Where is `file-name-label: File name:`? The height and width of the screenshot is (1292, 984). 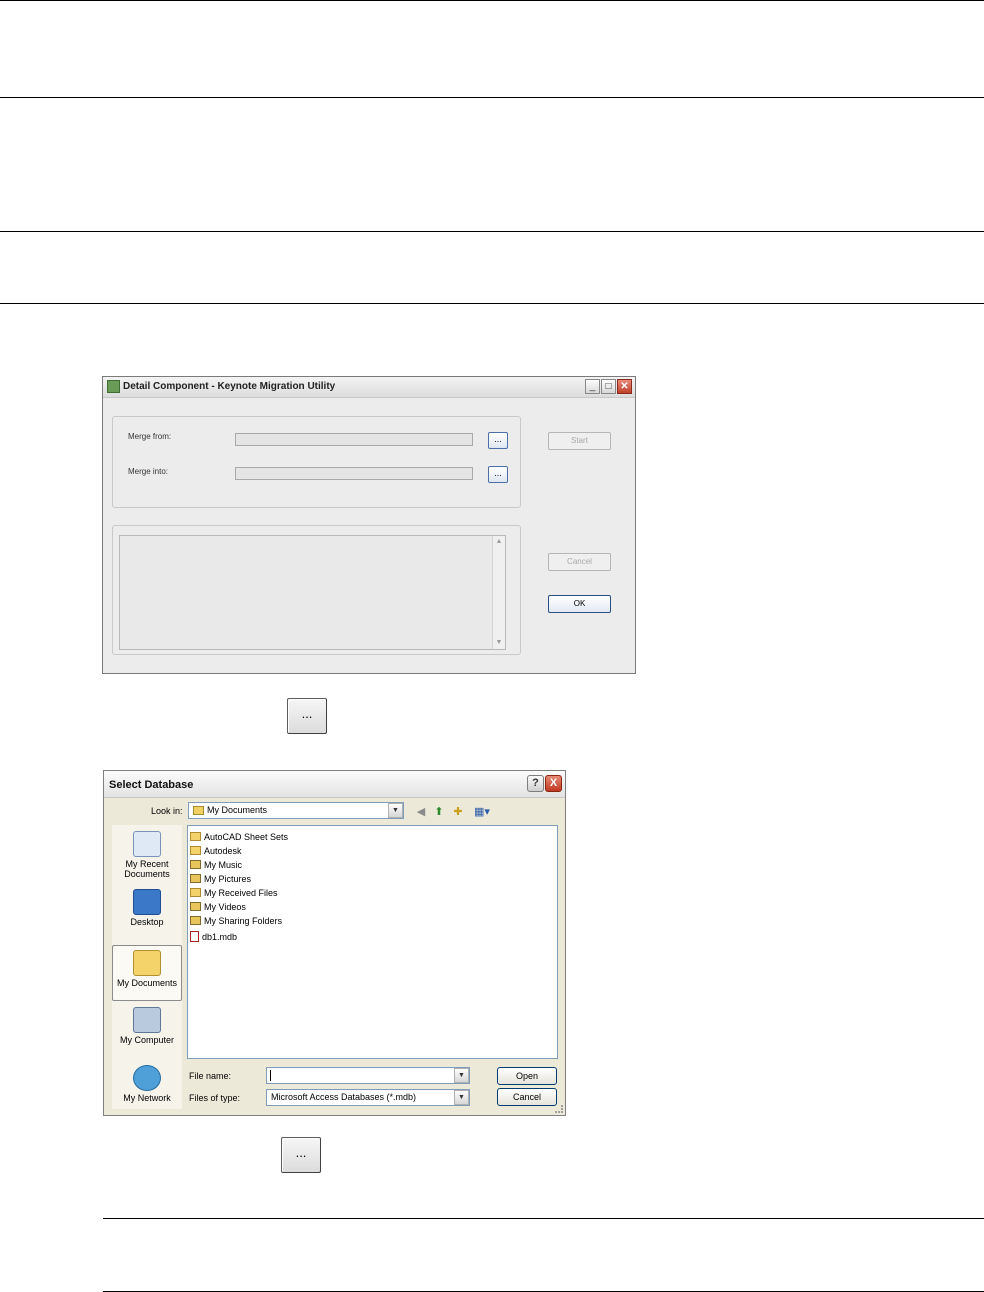 file-name-label: File name: is located at coordinates (210, 1076).